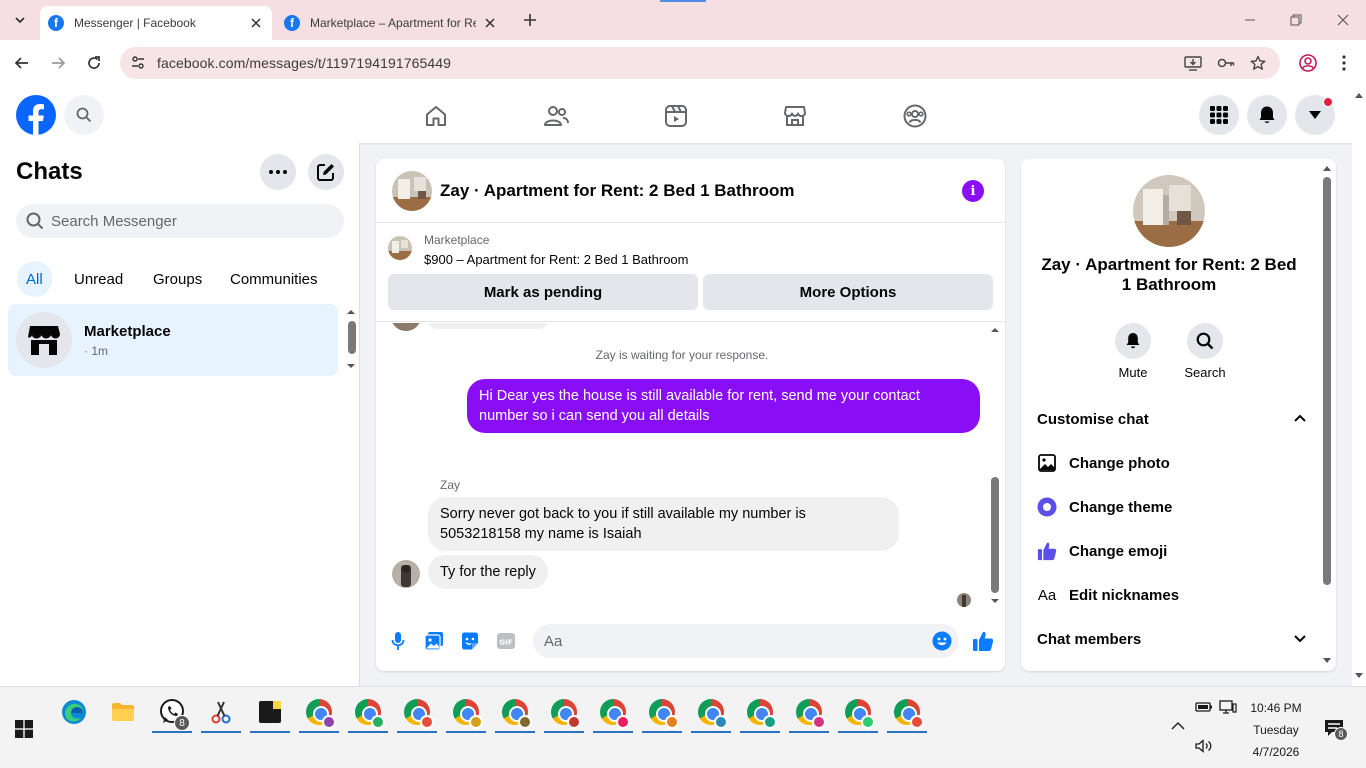 The height and width of the screenshot is (768, 1366). Describe the element at coordinates (172, 712) in the screenshot. I see `whatsapp-taskbar-icon: 8` at that location.